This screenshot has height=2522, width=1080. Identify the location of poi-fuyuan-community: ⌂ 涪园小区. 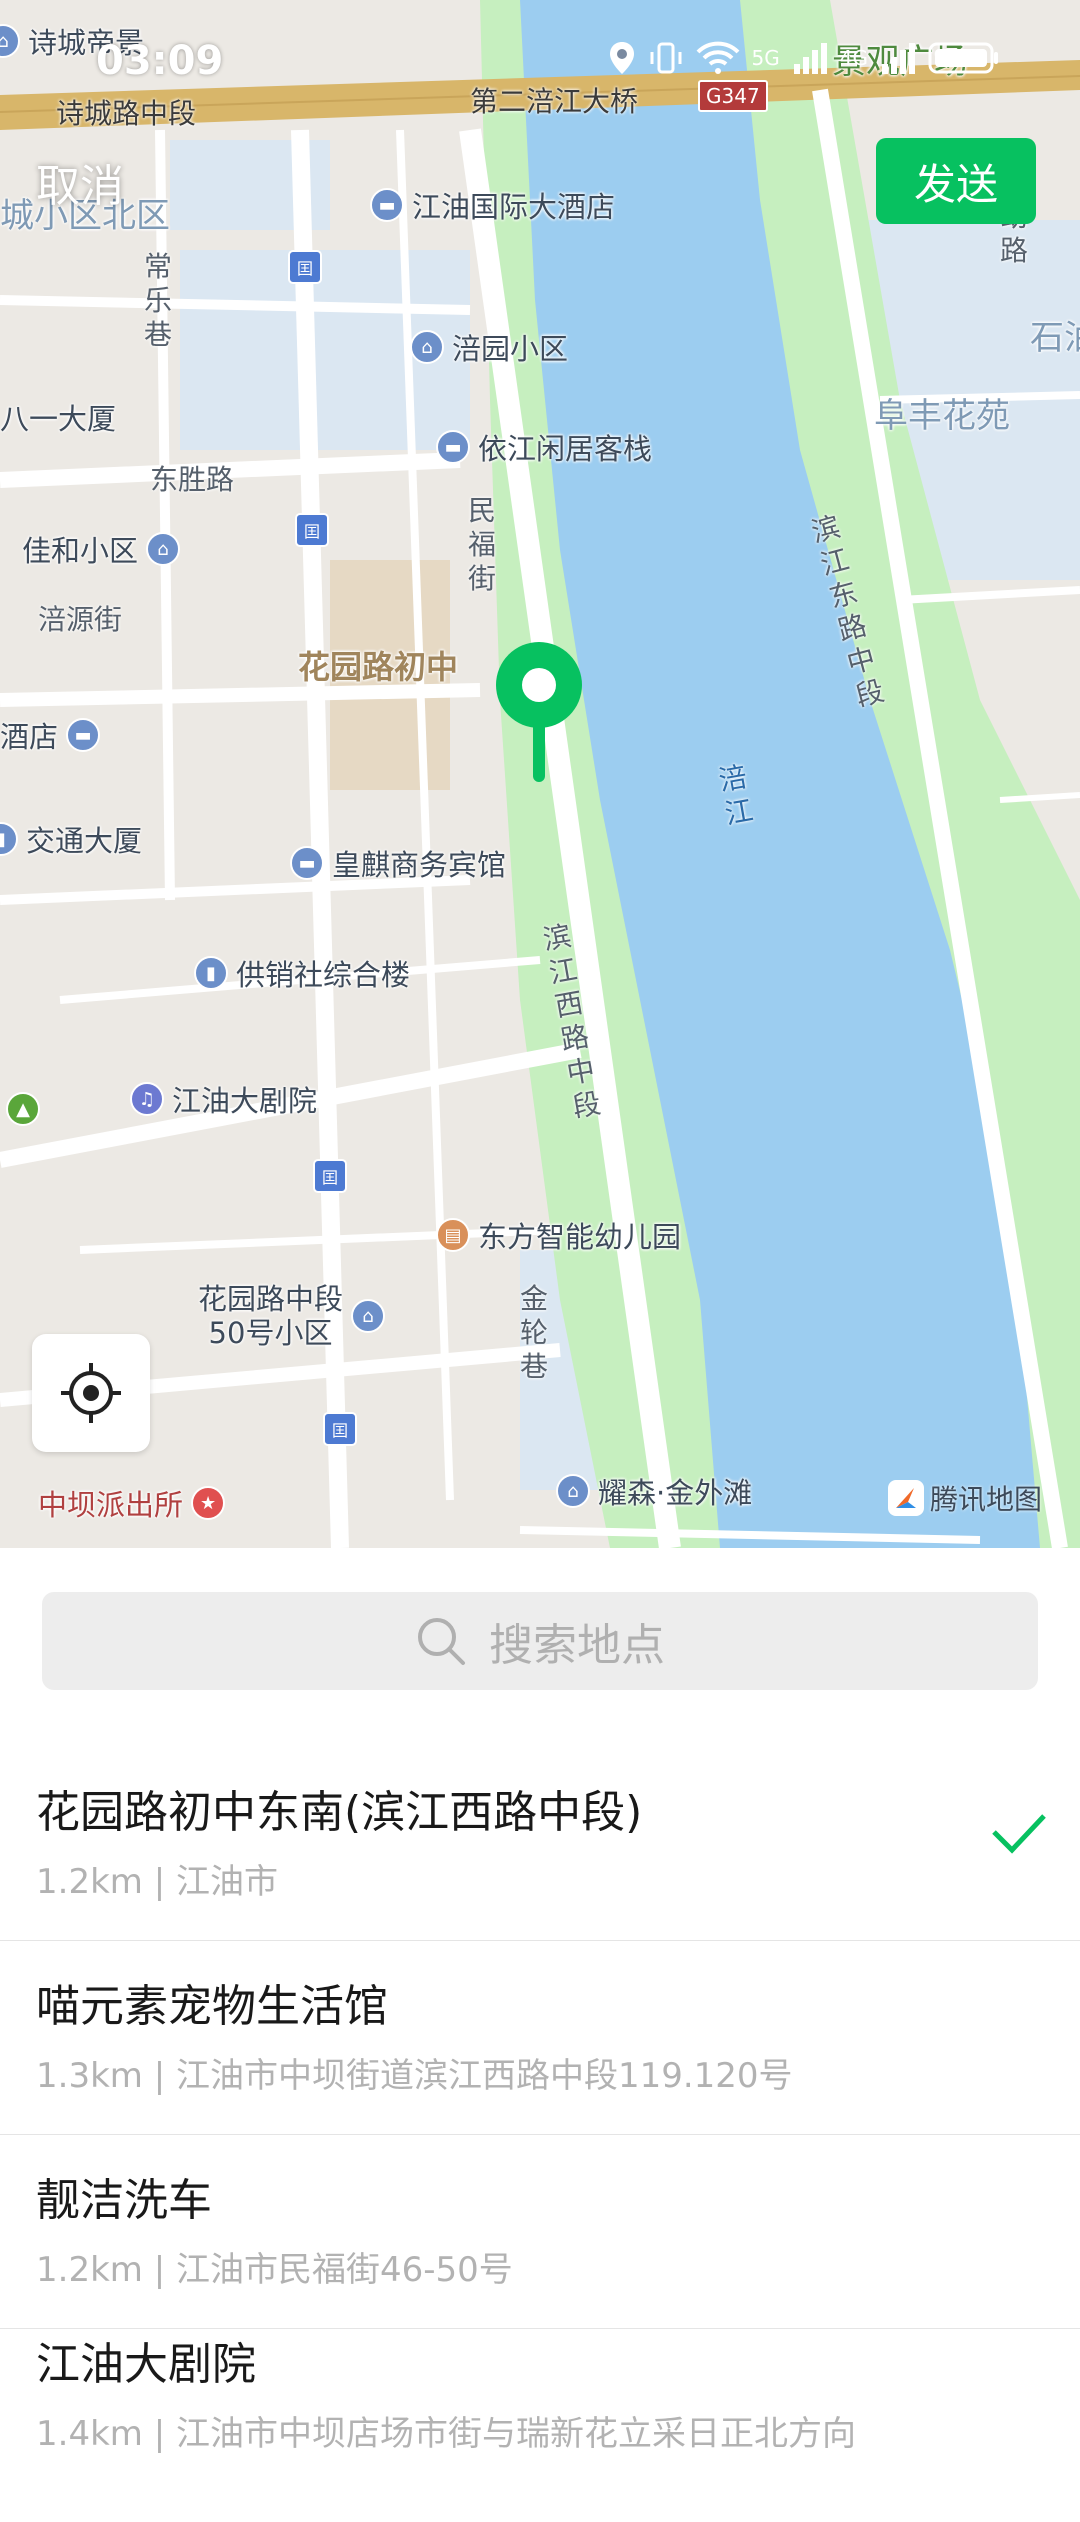
(489, 347).